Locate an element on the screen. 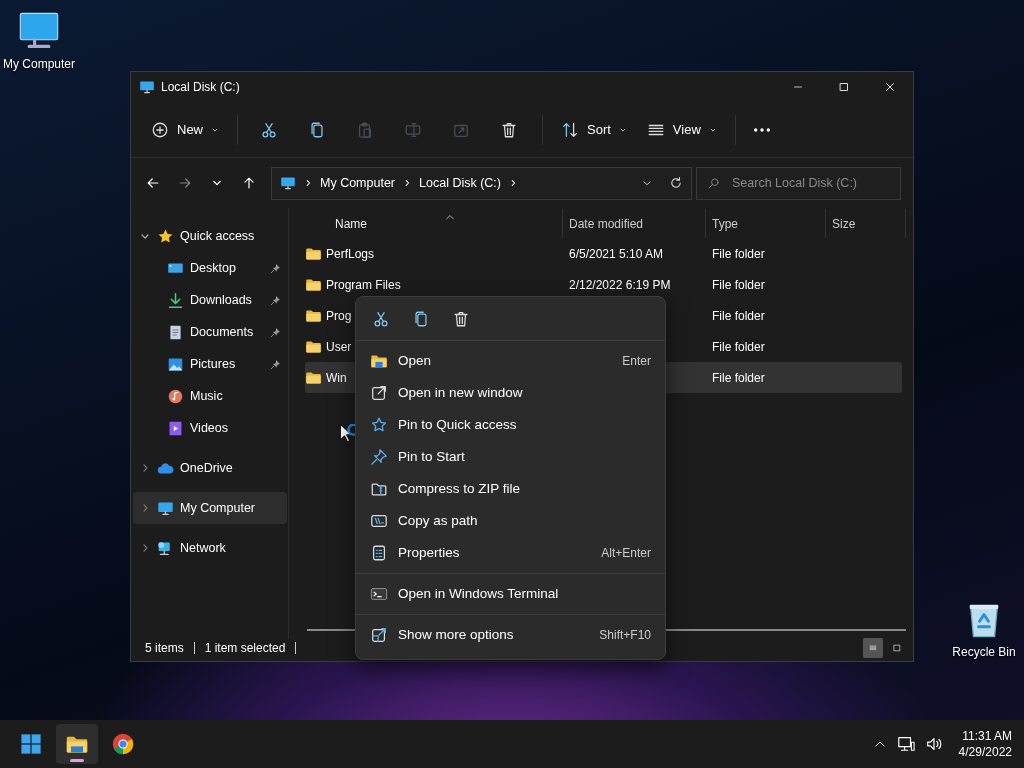 The image size is (1024, 768). file-name: Prog is located at coordinates (339, 316).